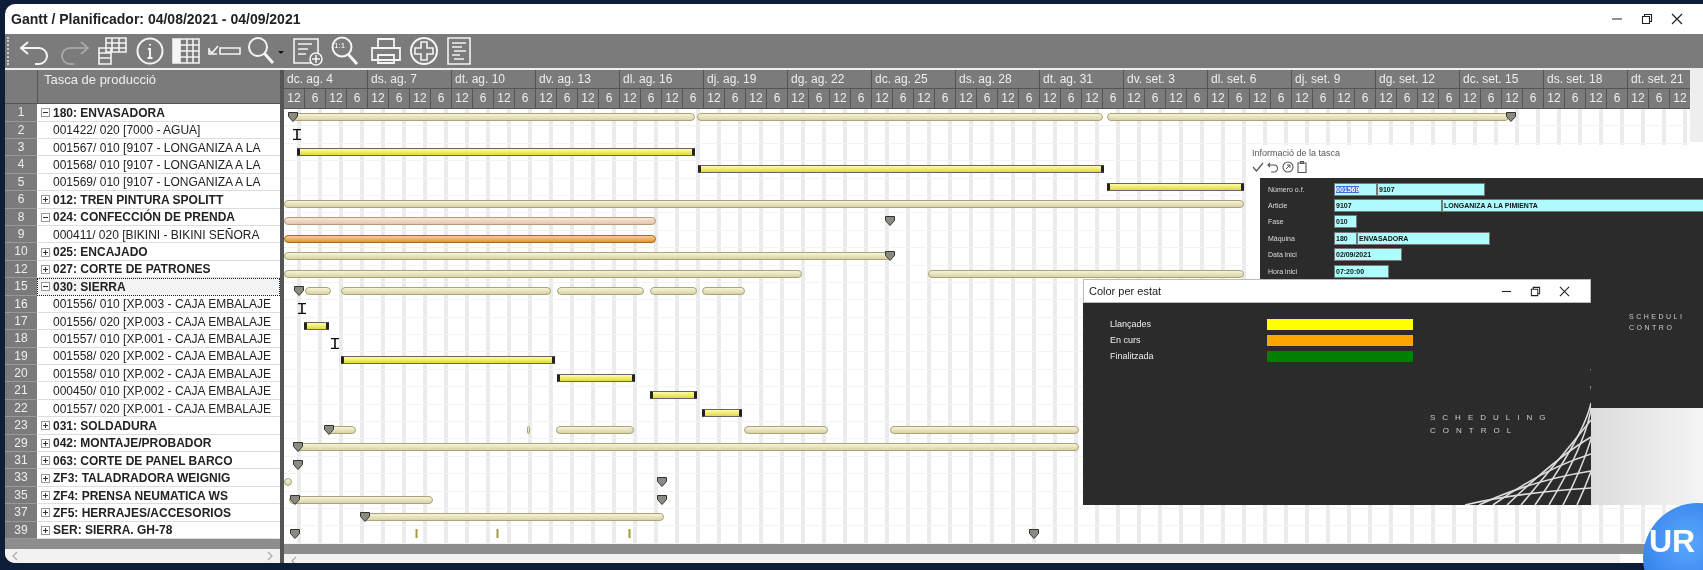 The image size is (1703, 570). I want to click on task-name: 001556/ 010 [XP.003 - CAJA EMBALAJE, so click(156, 304).